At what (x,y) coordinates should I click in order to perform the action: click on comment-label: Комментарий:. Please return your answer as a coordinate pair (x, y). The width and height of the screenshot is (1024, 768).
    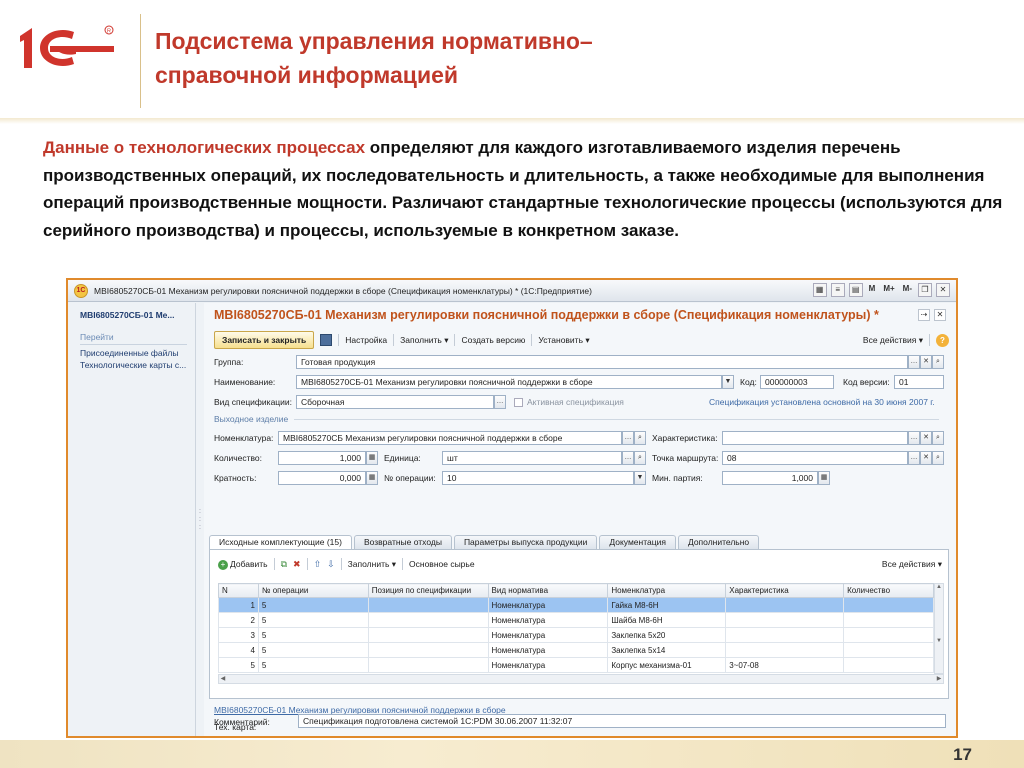
    Looking at the image, I should click on (242, 722).